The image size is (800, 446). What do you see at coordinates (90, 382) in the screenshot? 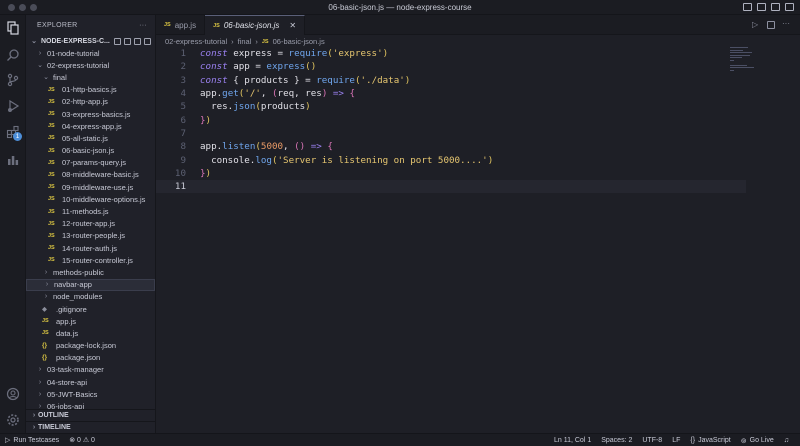
I see `tree-item: › 04-store-api` at bounding box center [90, 382].